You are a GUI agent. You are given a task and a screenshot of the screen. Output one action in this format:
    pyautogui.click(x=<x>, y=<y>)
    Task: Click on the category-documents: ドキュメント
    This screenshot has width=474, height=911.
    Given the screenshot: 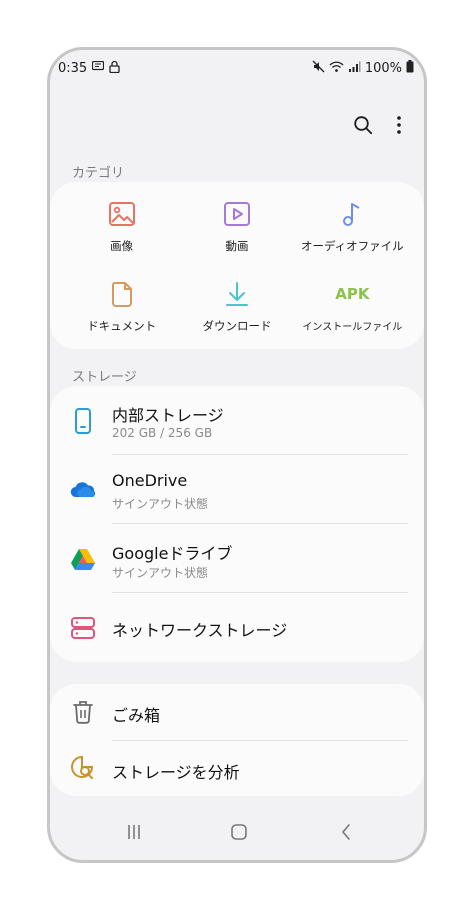 What is the action you would take?
    pyautogui.click(x=121, y=310)
    